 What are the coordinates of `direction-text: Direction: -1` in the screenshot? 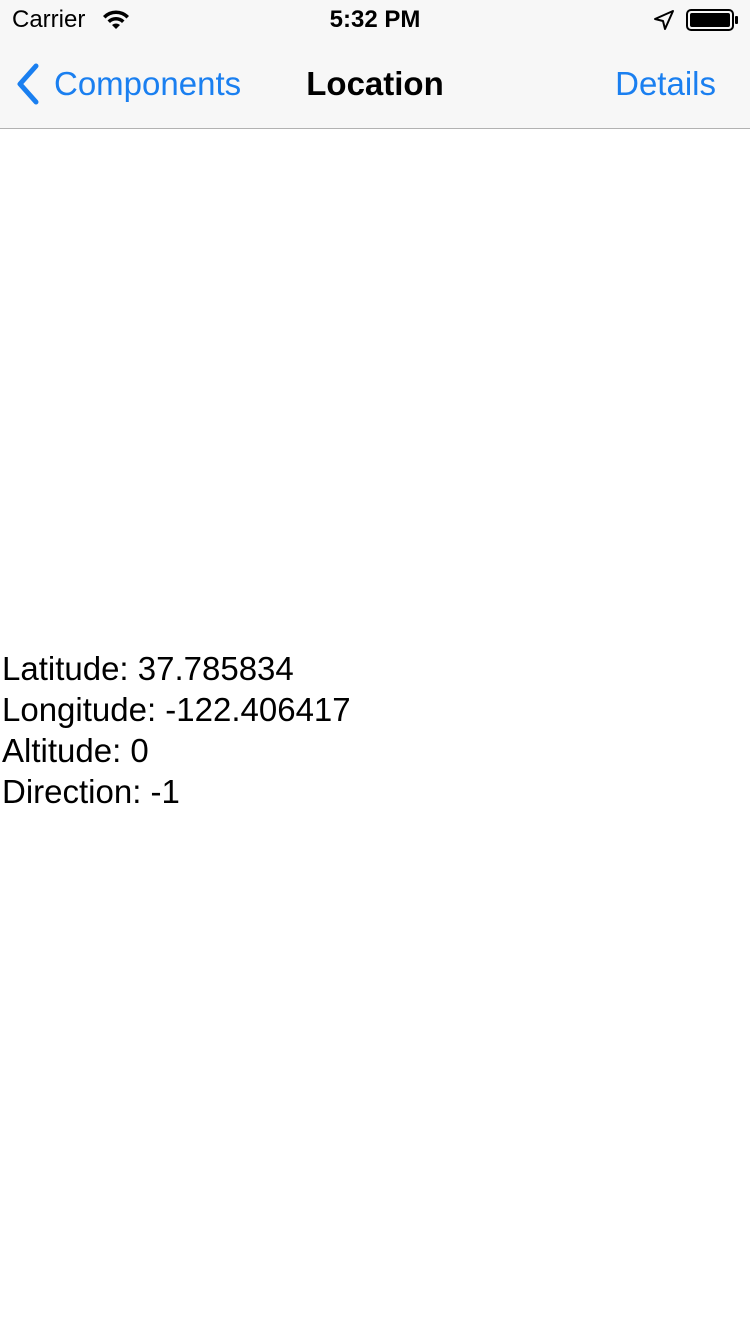 It's located at (91, 791).